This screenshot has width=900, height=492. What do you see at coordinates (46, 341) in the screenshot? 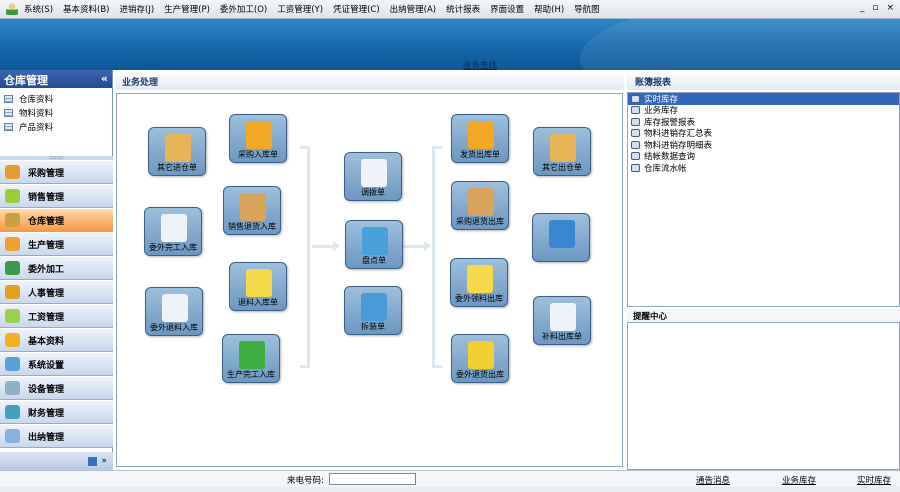
I see `nav-item-label: 基本资料` at bounding box center [46, 341].